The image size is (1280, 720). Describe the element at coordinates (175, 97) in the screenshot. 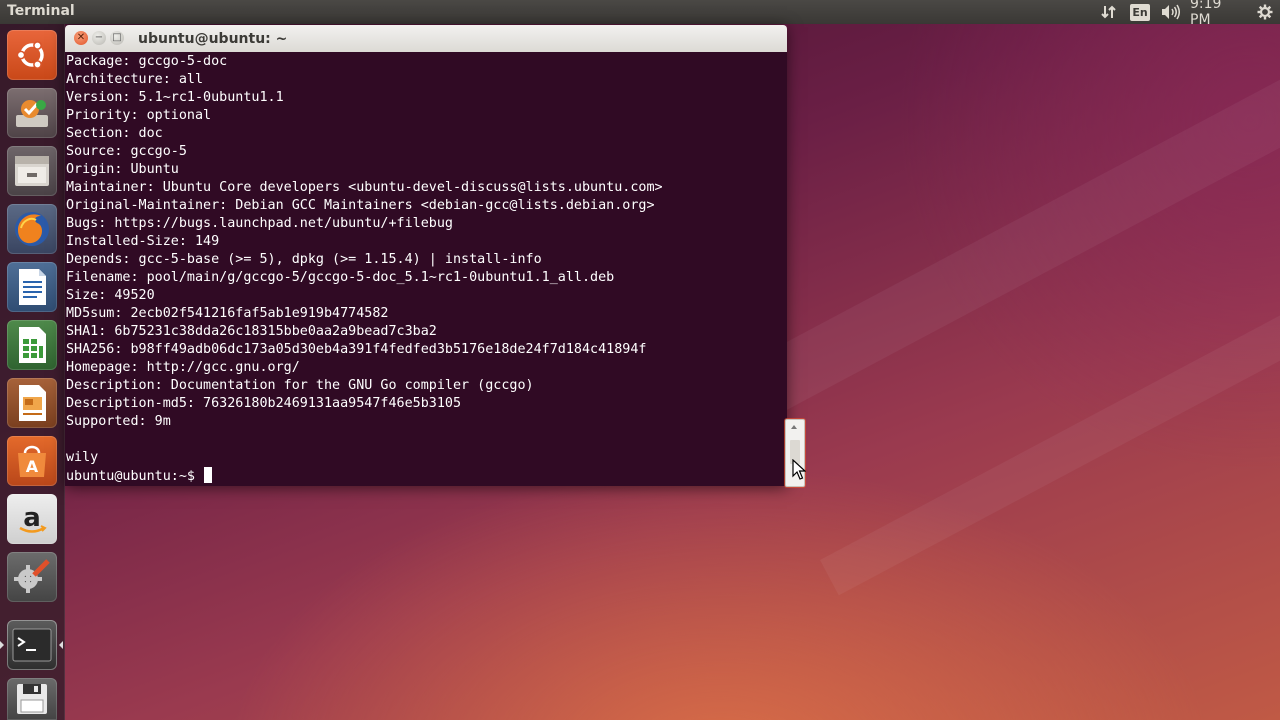

I see `terminal-line: Version: 5.1~rc1-0ubuntu1.1` at that location.